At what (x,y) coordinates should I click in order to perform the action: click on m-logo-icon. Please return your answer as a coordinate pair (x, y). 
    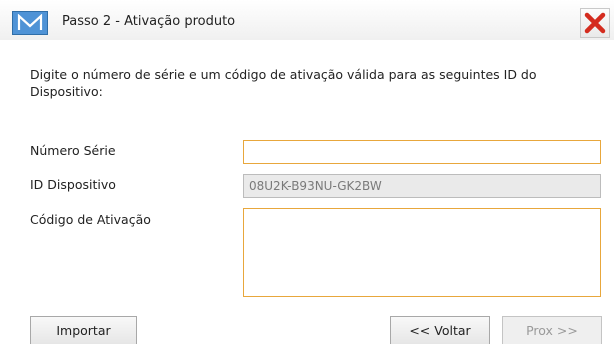
    Looking at the image, I should click on (30, 23).